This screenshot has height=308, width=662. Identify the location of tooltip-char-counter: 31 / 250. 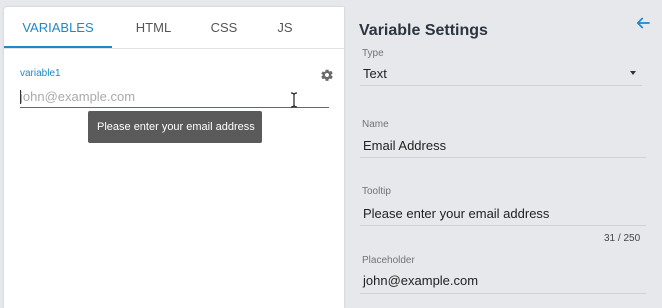
(622, 238).